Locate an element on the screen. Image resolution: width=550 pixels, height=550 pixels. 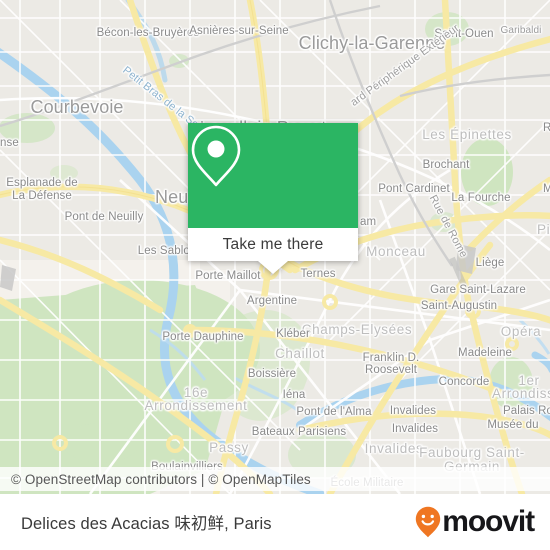
moovit-logo: moovit is located at coordinates (475, 521).